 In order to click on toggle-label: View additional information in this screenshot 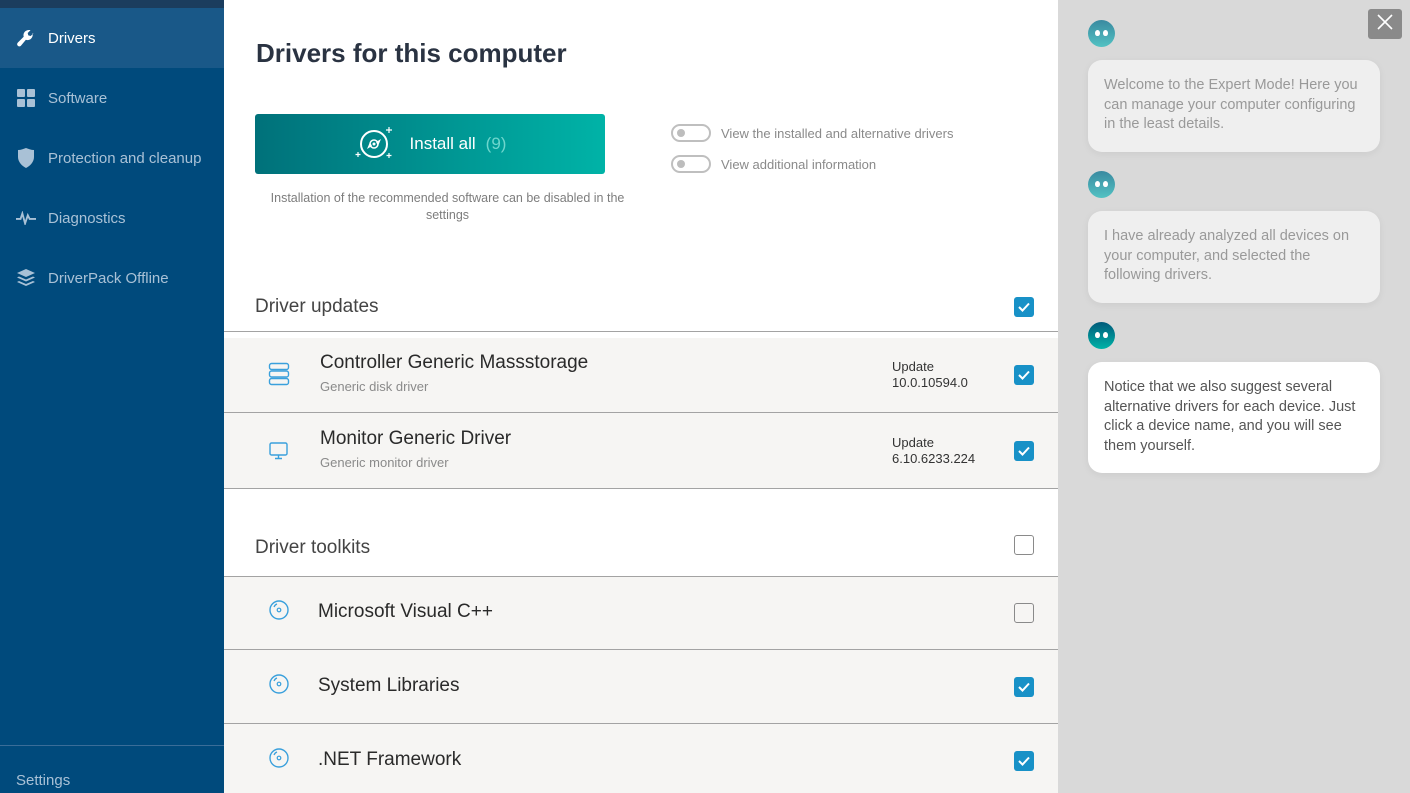, I will do `click(799, 164)`.